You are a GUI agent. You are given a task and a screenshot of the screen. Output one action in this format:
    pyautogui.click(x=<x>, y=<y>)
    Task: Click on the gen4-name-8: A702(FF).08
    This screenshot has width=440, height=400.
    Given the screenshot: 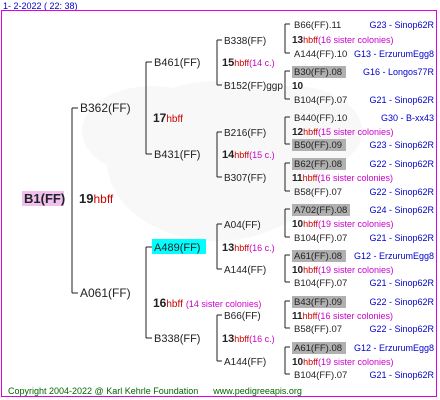 What is the action you would take?
    pyautogui.click(x=320, y=210)
    